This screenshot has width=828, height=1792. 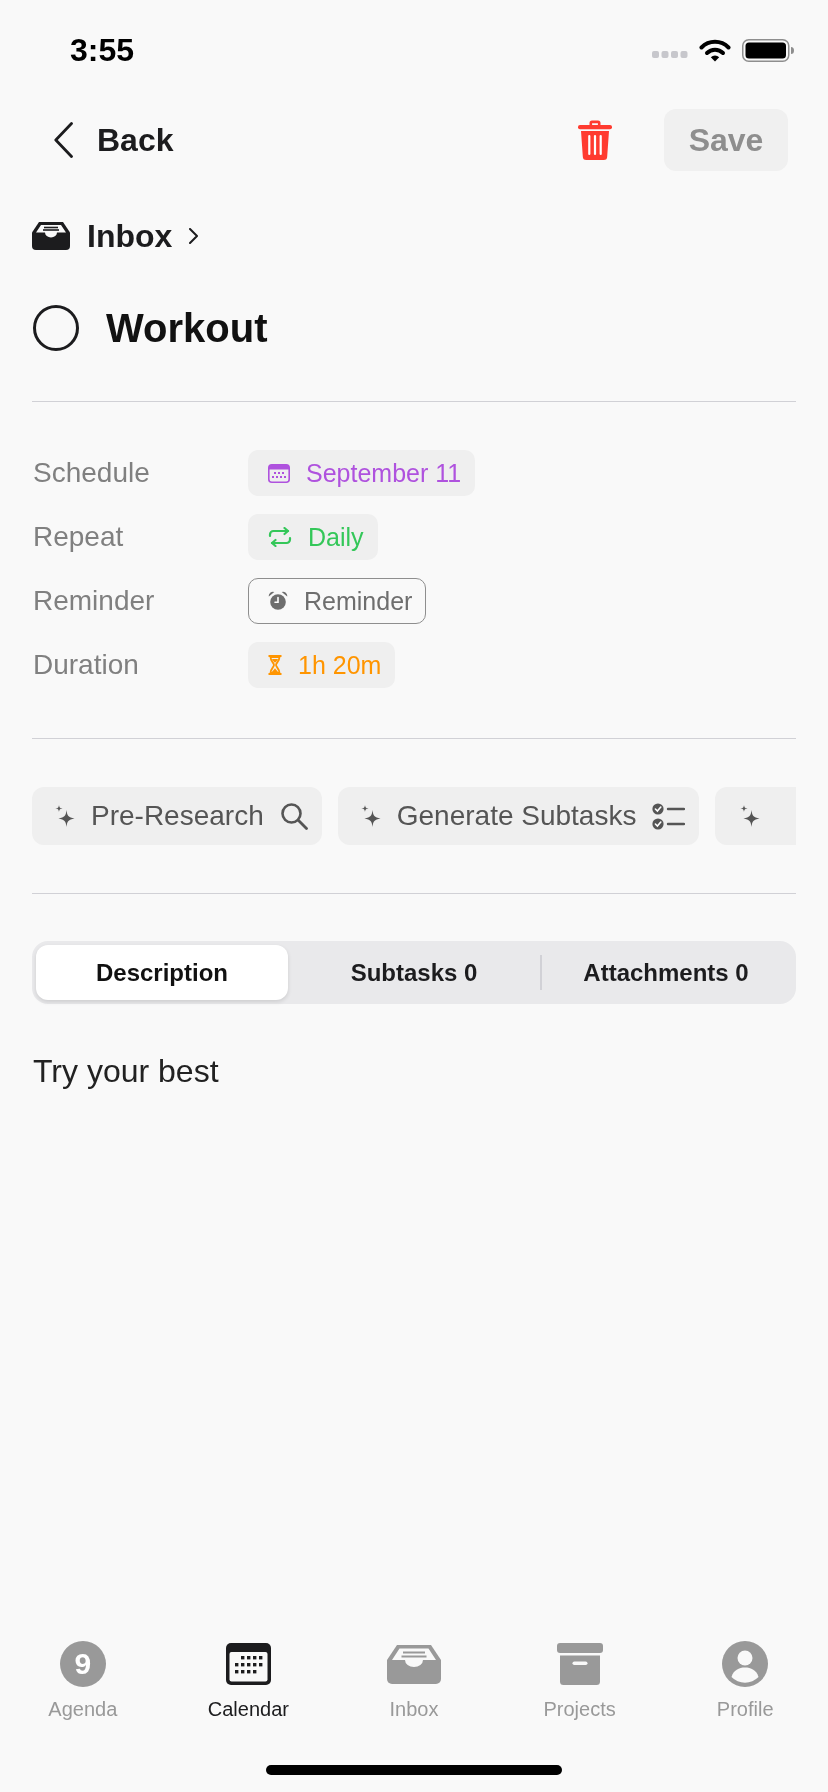 I want to click on complete-toggle, so click(x=56, y=328).